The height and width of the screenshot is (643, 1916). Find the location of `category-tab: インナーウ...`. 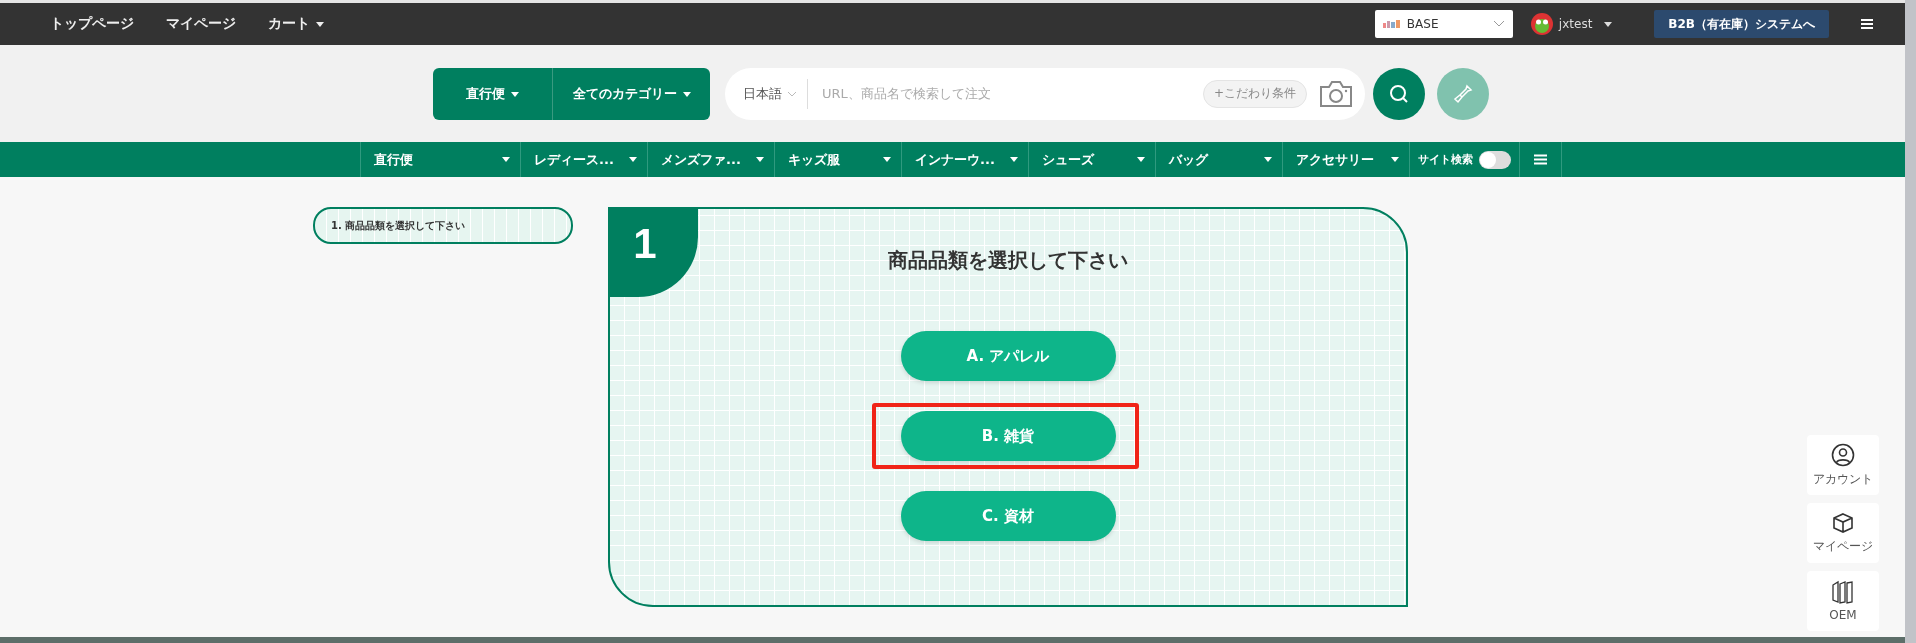

category-tab: インナーウ... is located at coordinates (964, 159).